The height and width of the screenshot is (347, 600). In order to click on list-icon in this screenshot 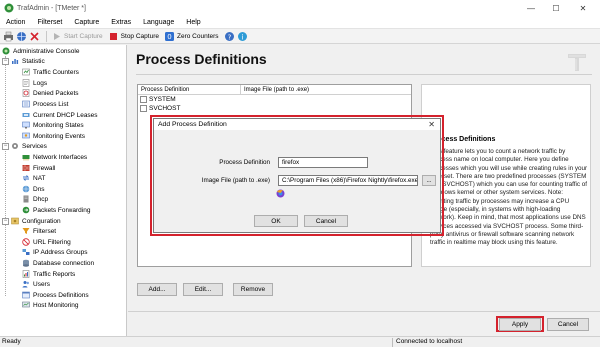, I will do `click(26, 104)`.